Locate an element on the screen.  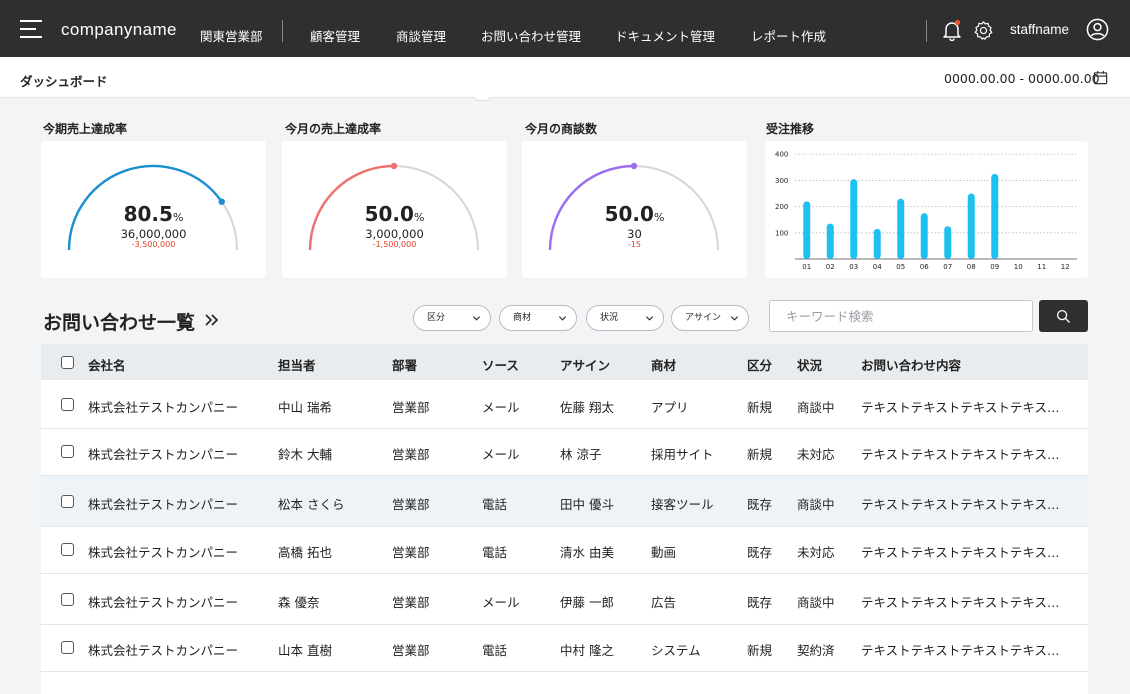
gauge-diff: -3,500,000 is located at coordinates (153, 244).